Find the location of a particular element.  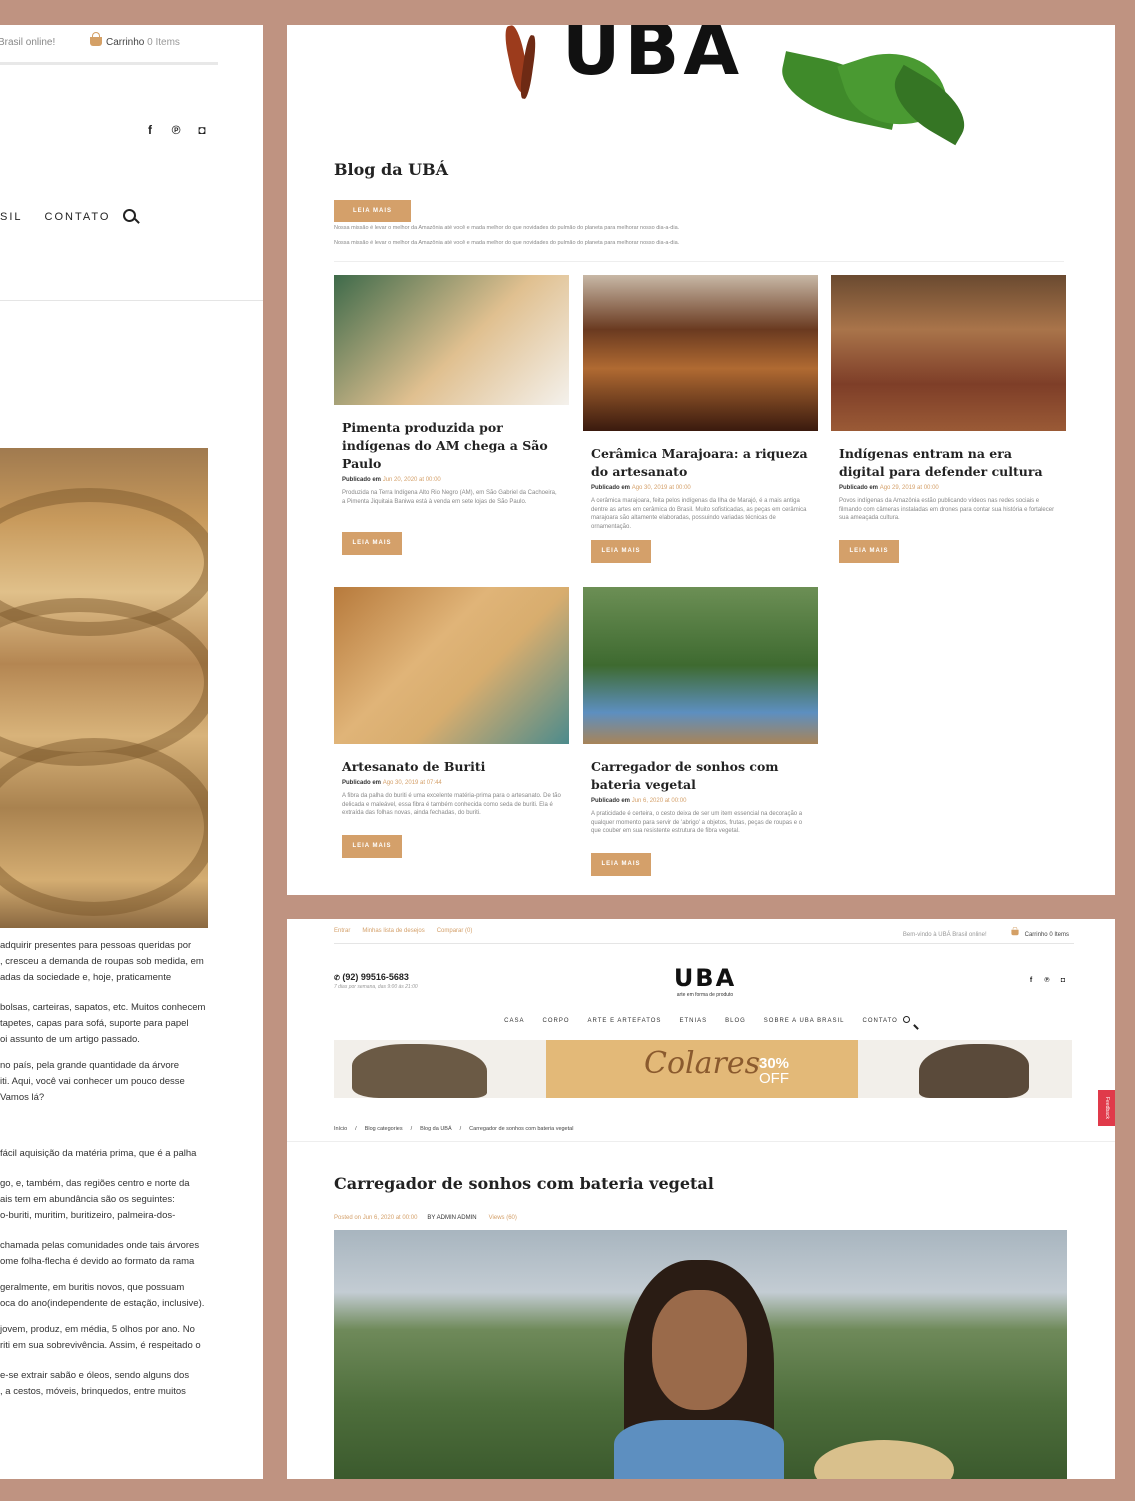

logo-tagline: arte em forma de produto is located at coordinates (705, 995).